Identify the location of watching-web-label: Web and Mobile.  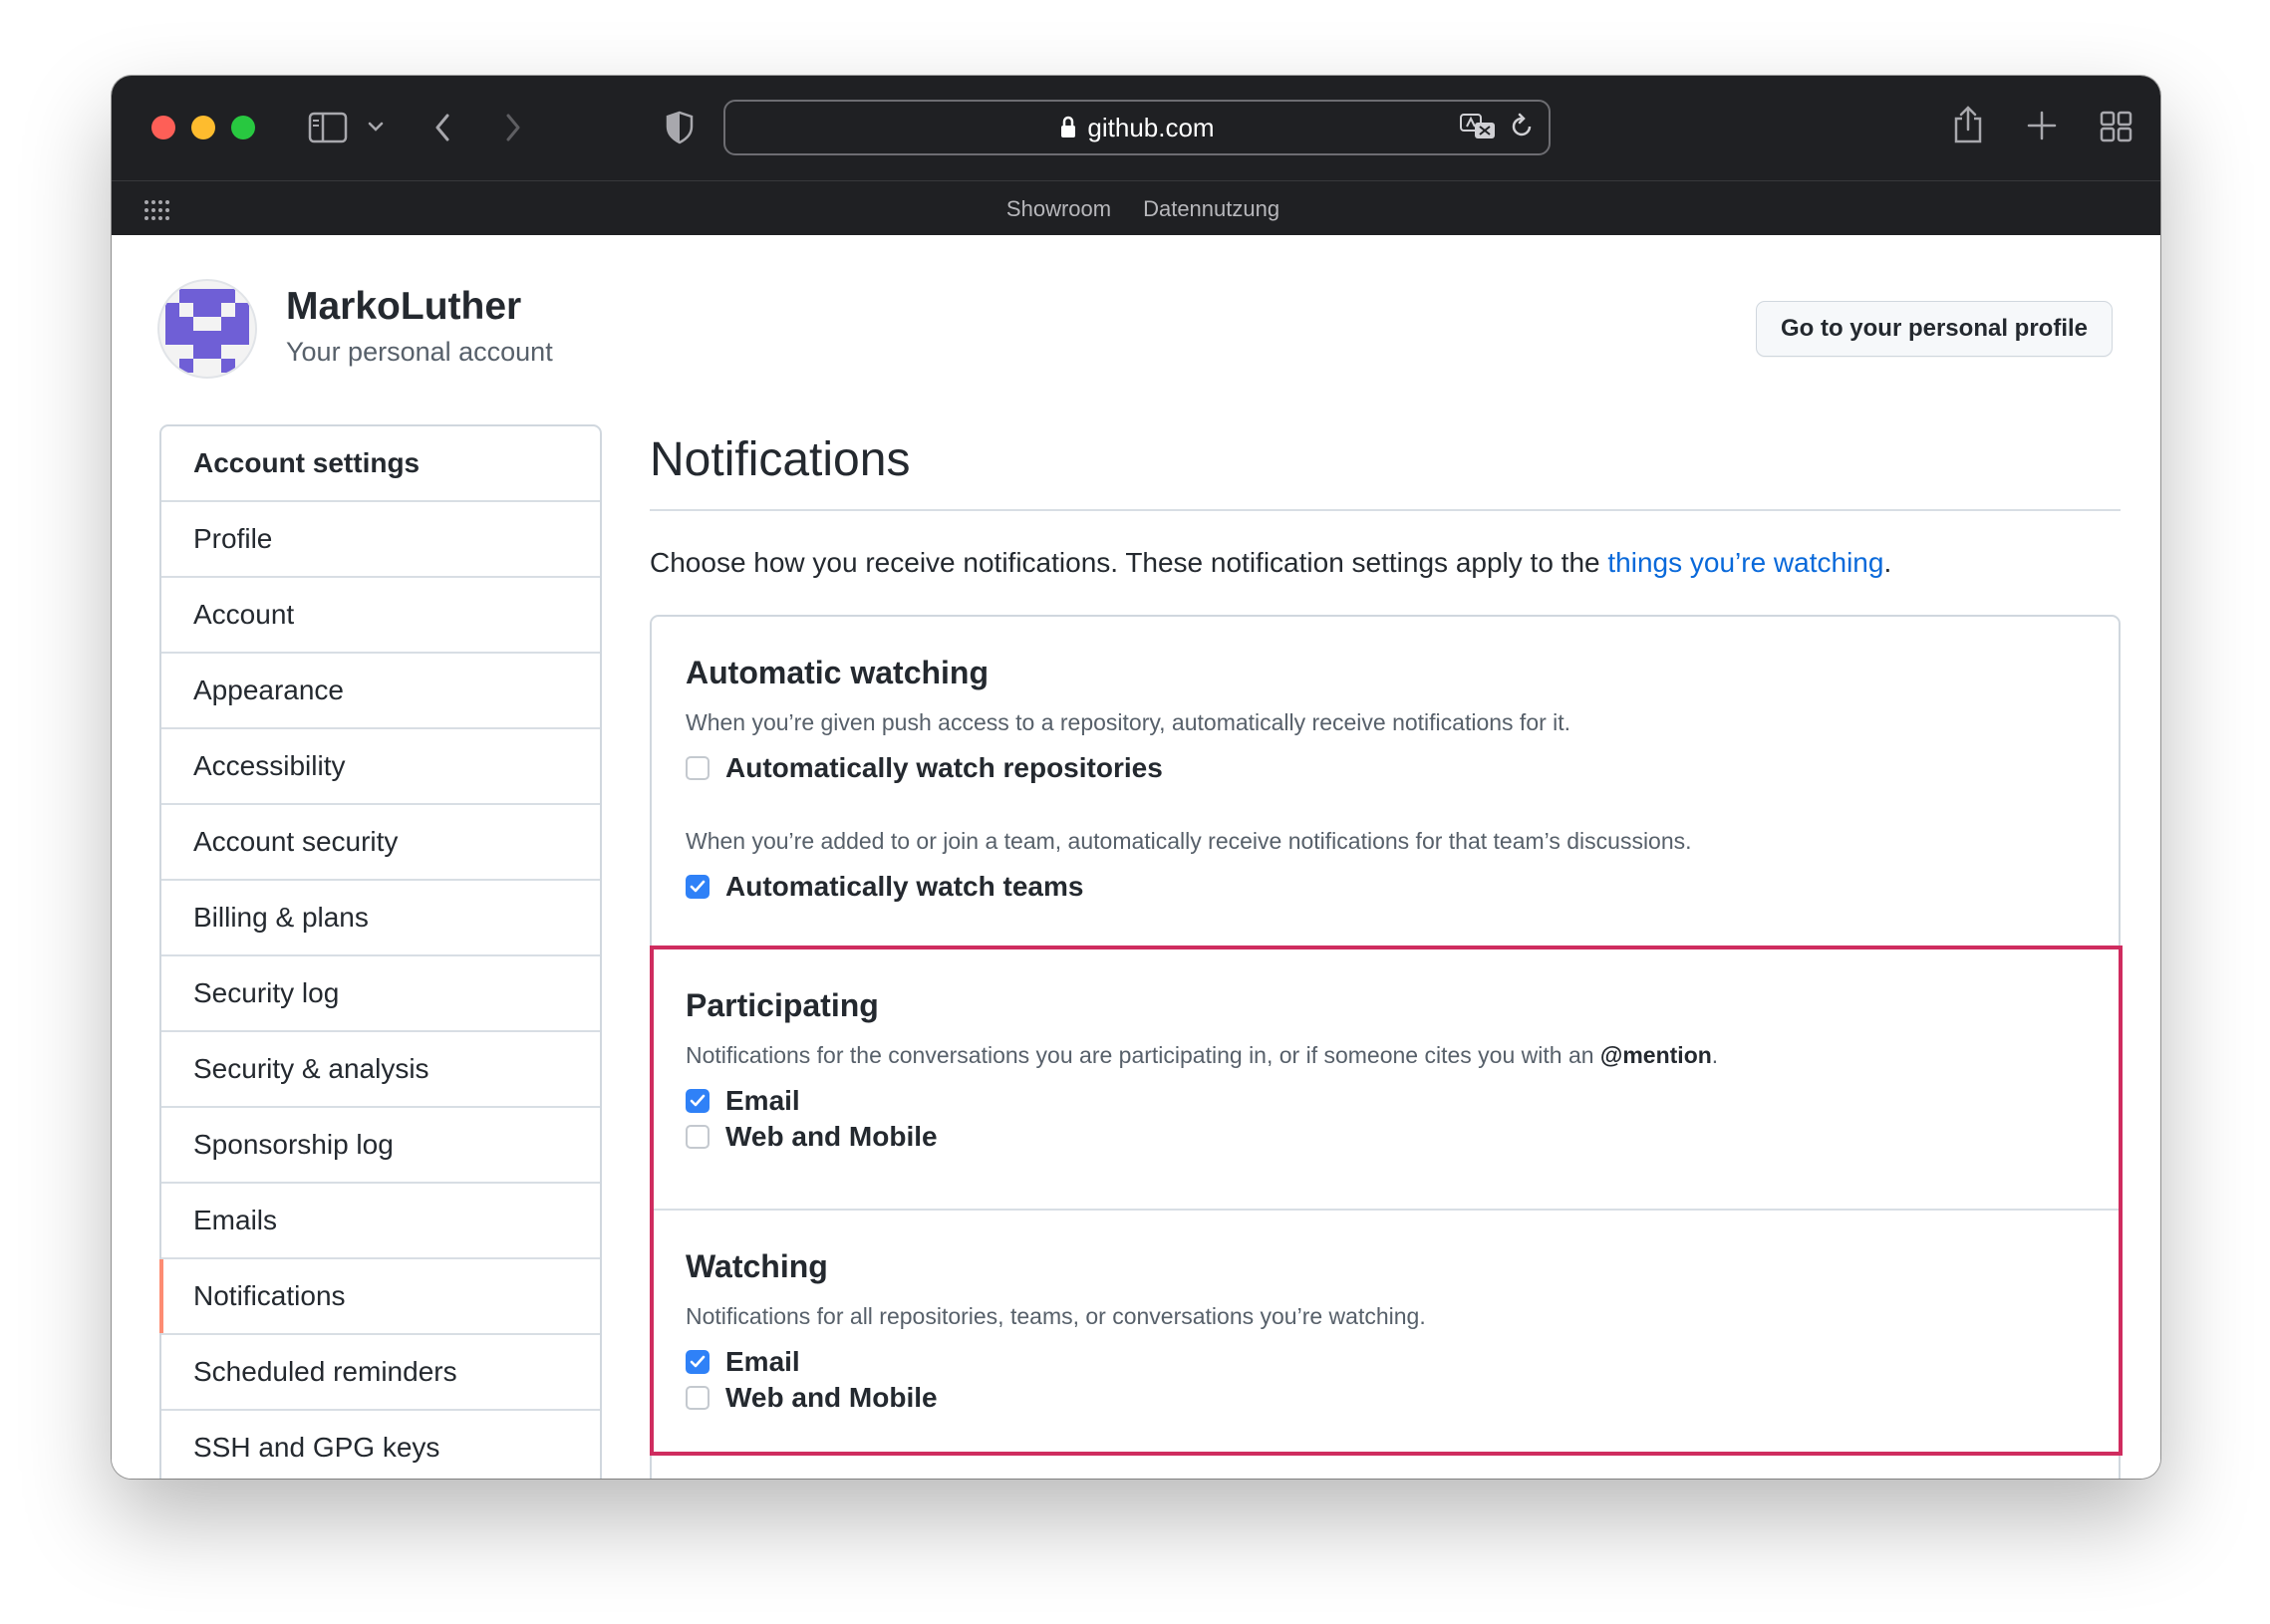
(831, 1398).